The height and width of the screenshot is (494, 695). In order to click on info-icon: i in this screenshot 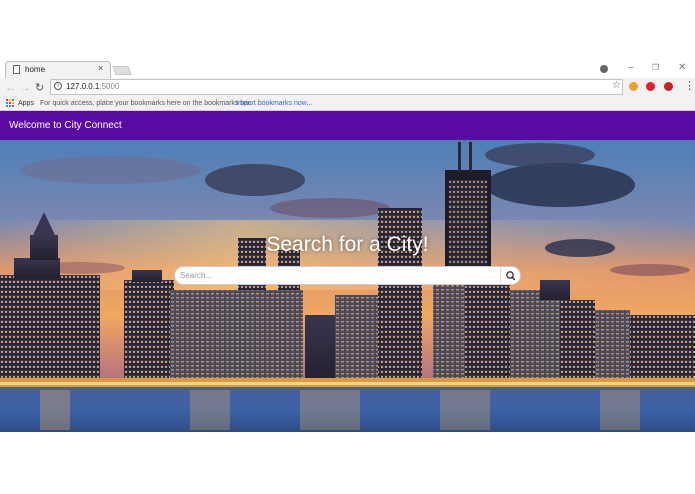, I will do `click(58, 86)`.